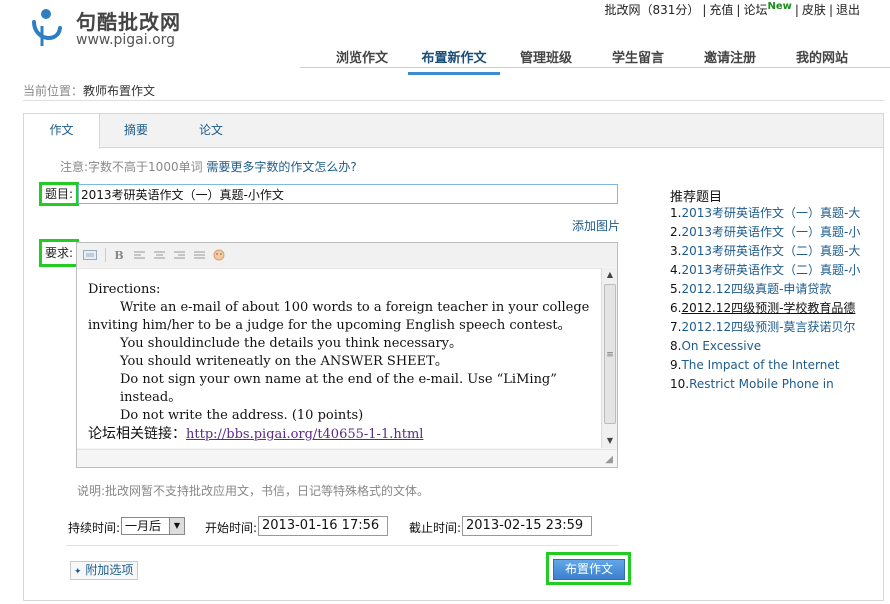 The image size is (890, 604). What do you see at coordinates (124, 289) in the screenshot?
I see `req-line: Directions:` at bounding box center [124, 289].